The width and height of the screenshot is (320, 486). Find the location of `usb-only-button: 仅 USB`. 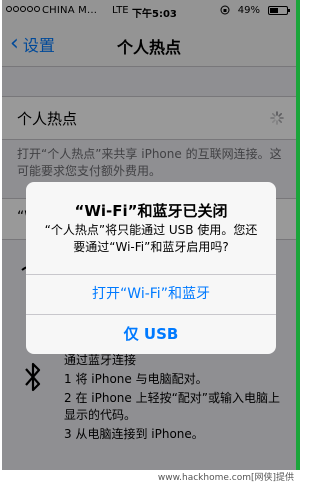

usb-only-button: 仅 USB is located at coordinates (151, 334).